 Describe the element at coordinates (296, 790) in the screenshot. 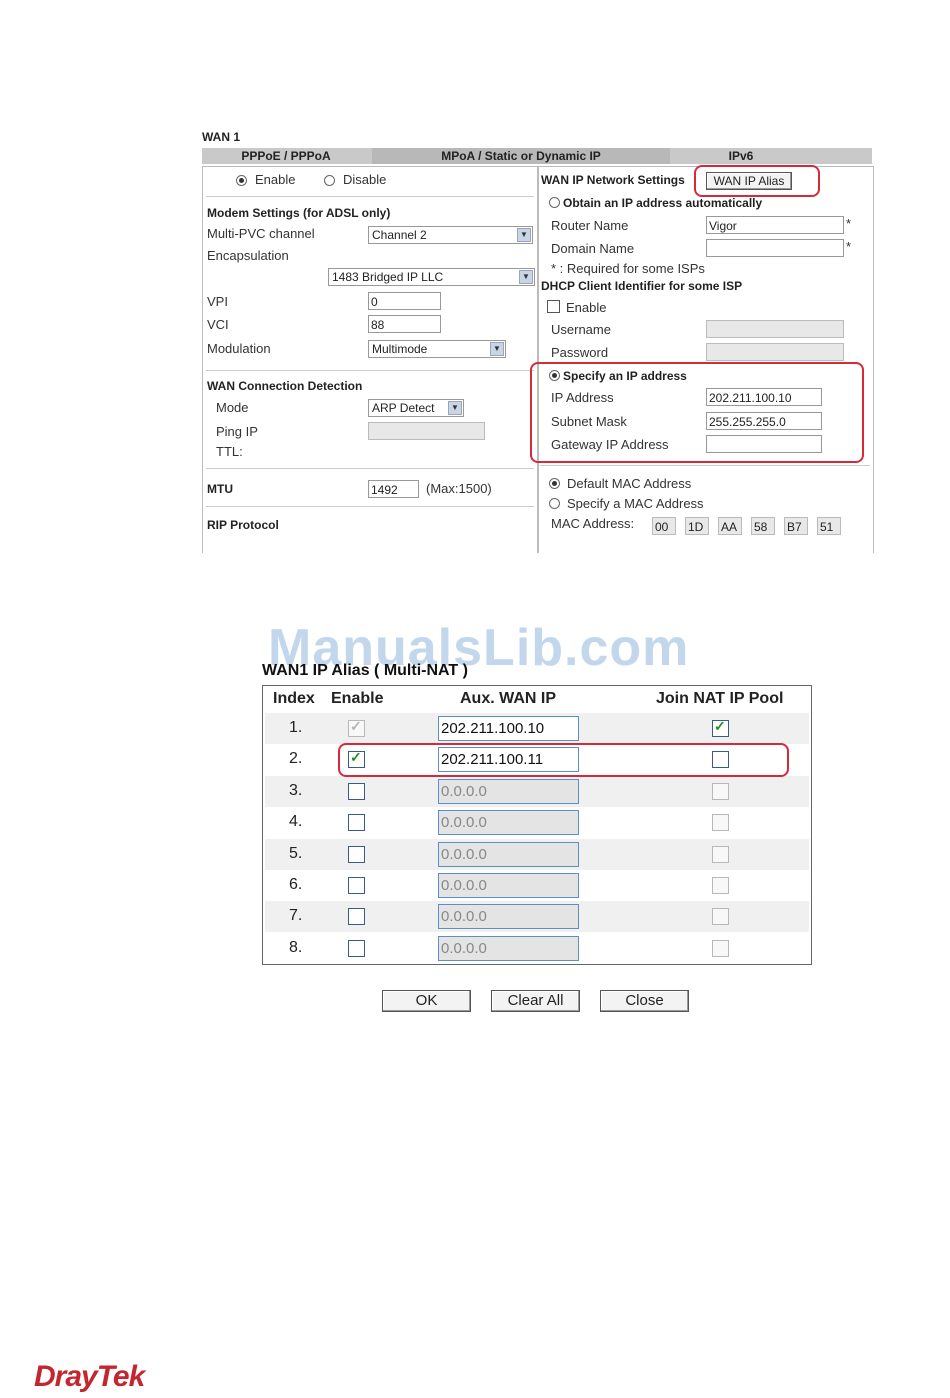

I see `row-index: 3.` at that location.